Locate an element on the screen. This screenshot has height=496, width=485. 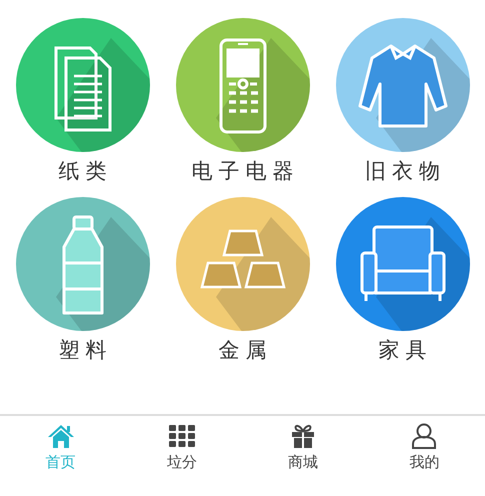
category-label: 旧衣物 is located at coordinates (405, 171).